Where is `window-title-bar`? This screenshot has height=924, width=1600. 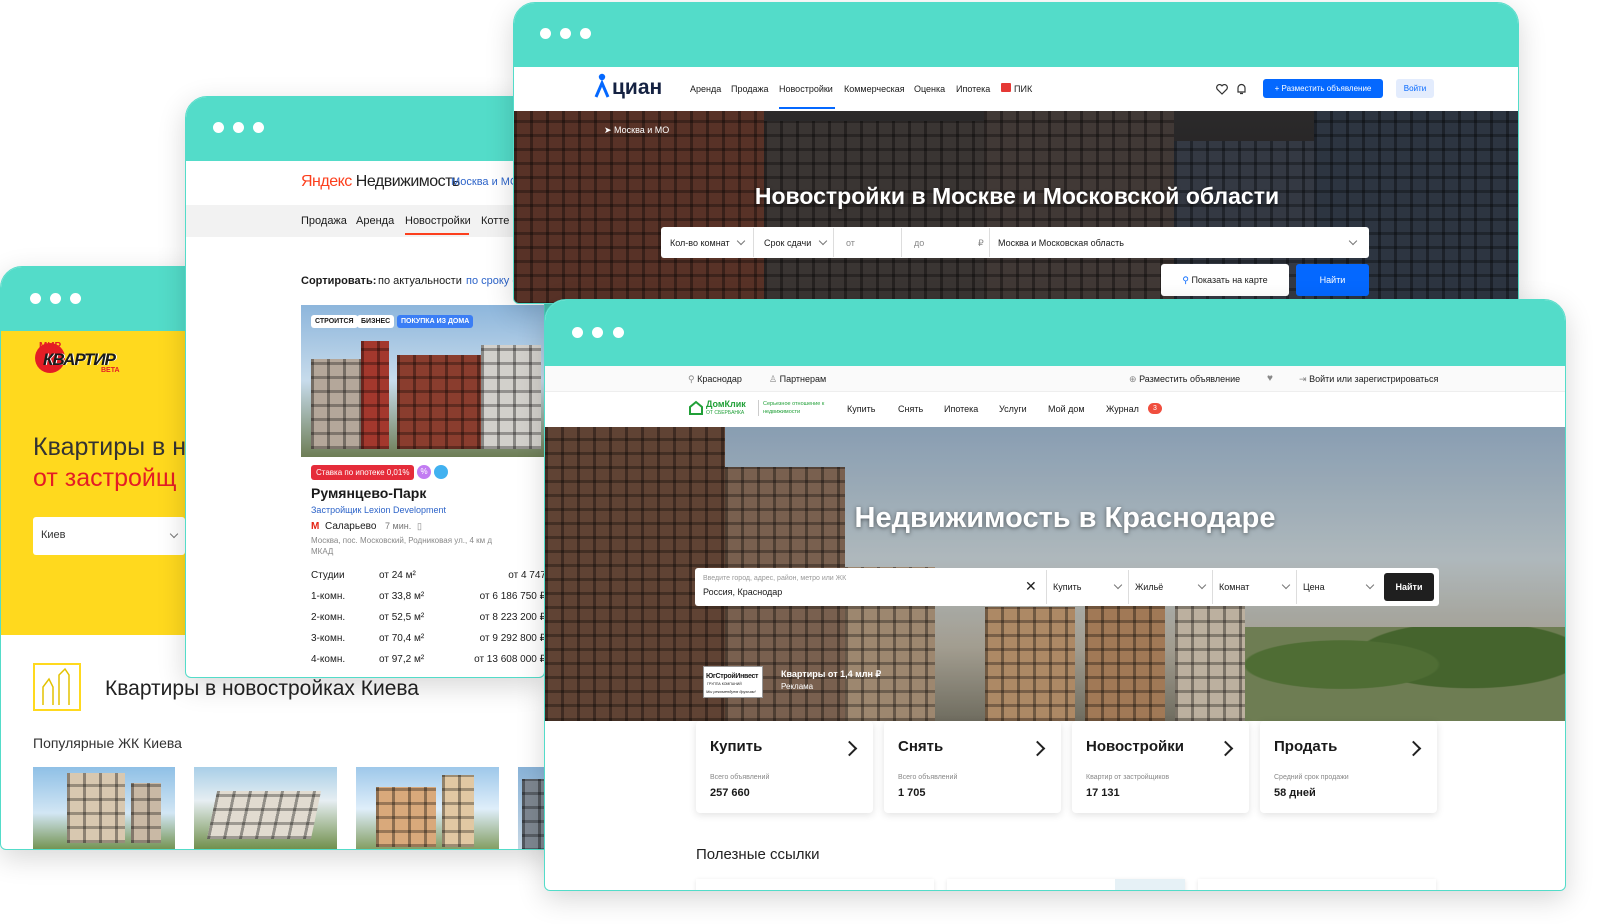
window-title-bar is located at coordinates (1055, 333).